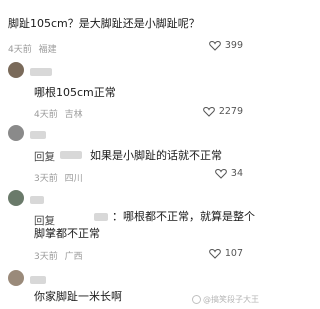 This screenshot has width=320, height=309. Describe the element at coordinates (78, 296) in the screenshot. I see `comment-text: 你家脚趾一米长啊` at that location.